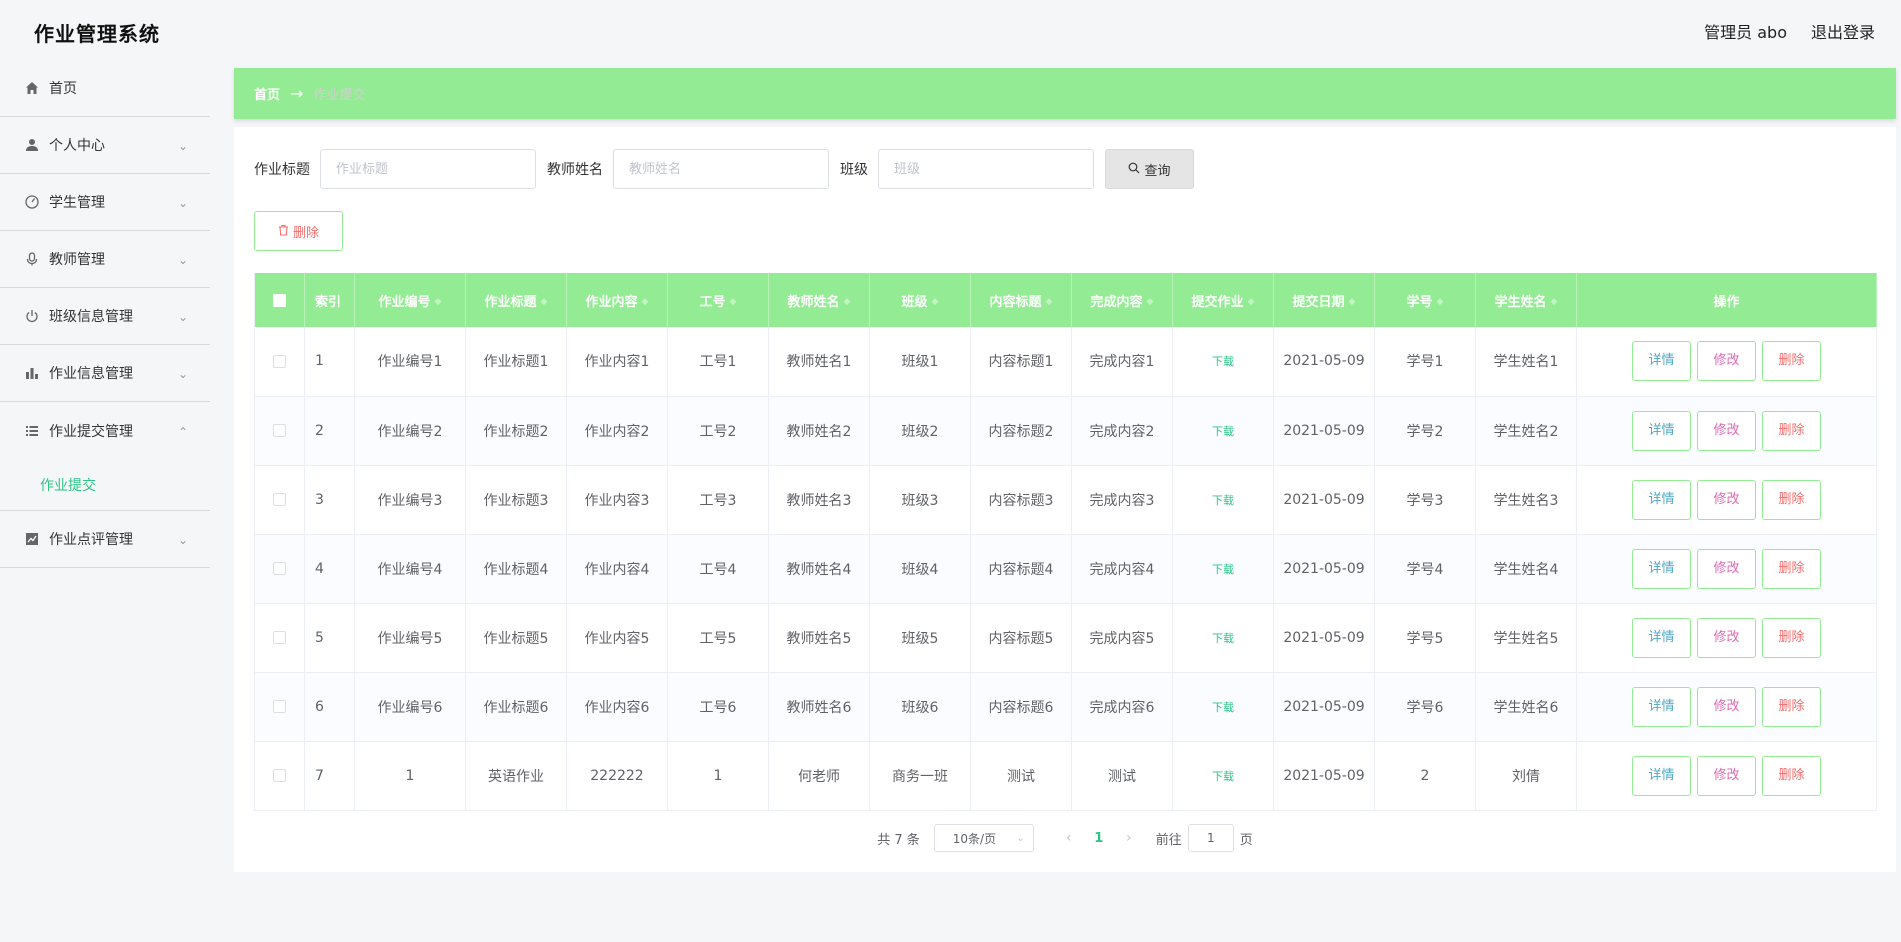  Describe the element at coordinates (1020, 838) in the screenshot. I see `chevron-down-icon: ⌄` at that location.